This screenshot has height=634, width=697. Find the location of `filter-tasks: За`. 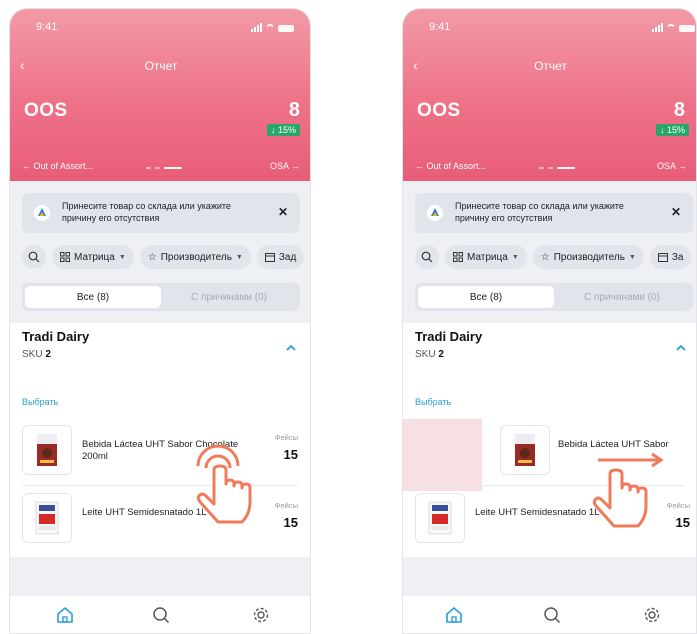

filter-tasks: За is located at coordinates (670, 257).